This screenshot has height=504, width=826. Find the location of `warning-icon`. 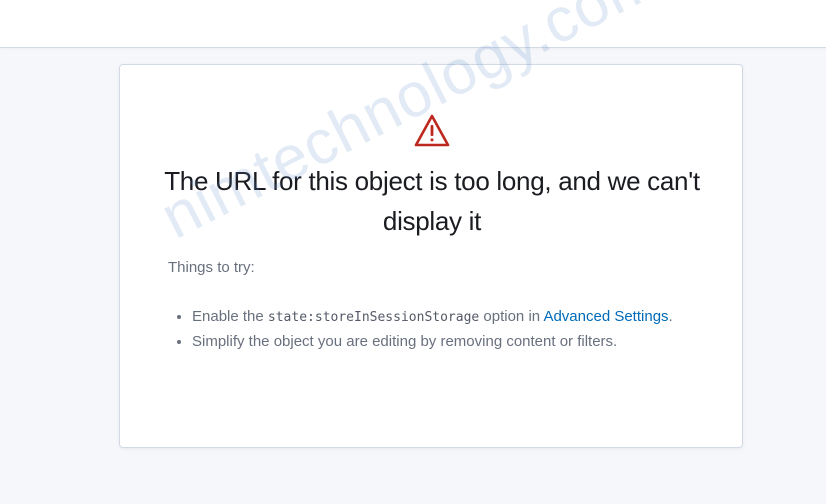

warning-icon is located at coordinates (432, 130).